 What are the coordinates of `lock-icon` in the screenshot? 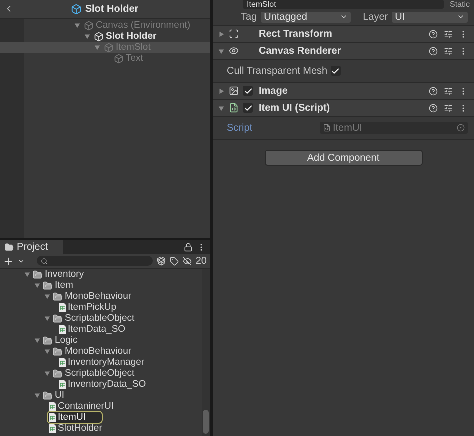 It's located at (188, 247).